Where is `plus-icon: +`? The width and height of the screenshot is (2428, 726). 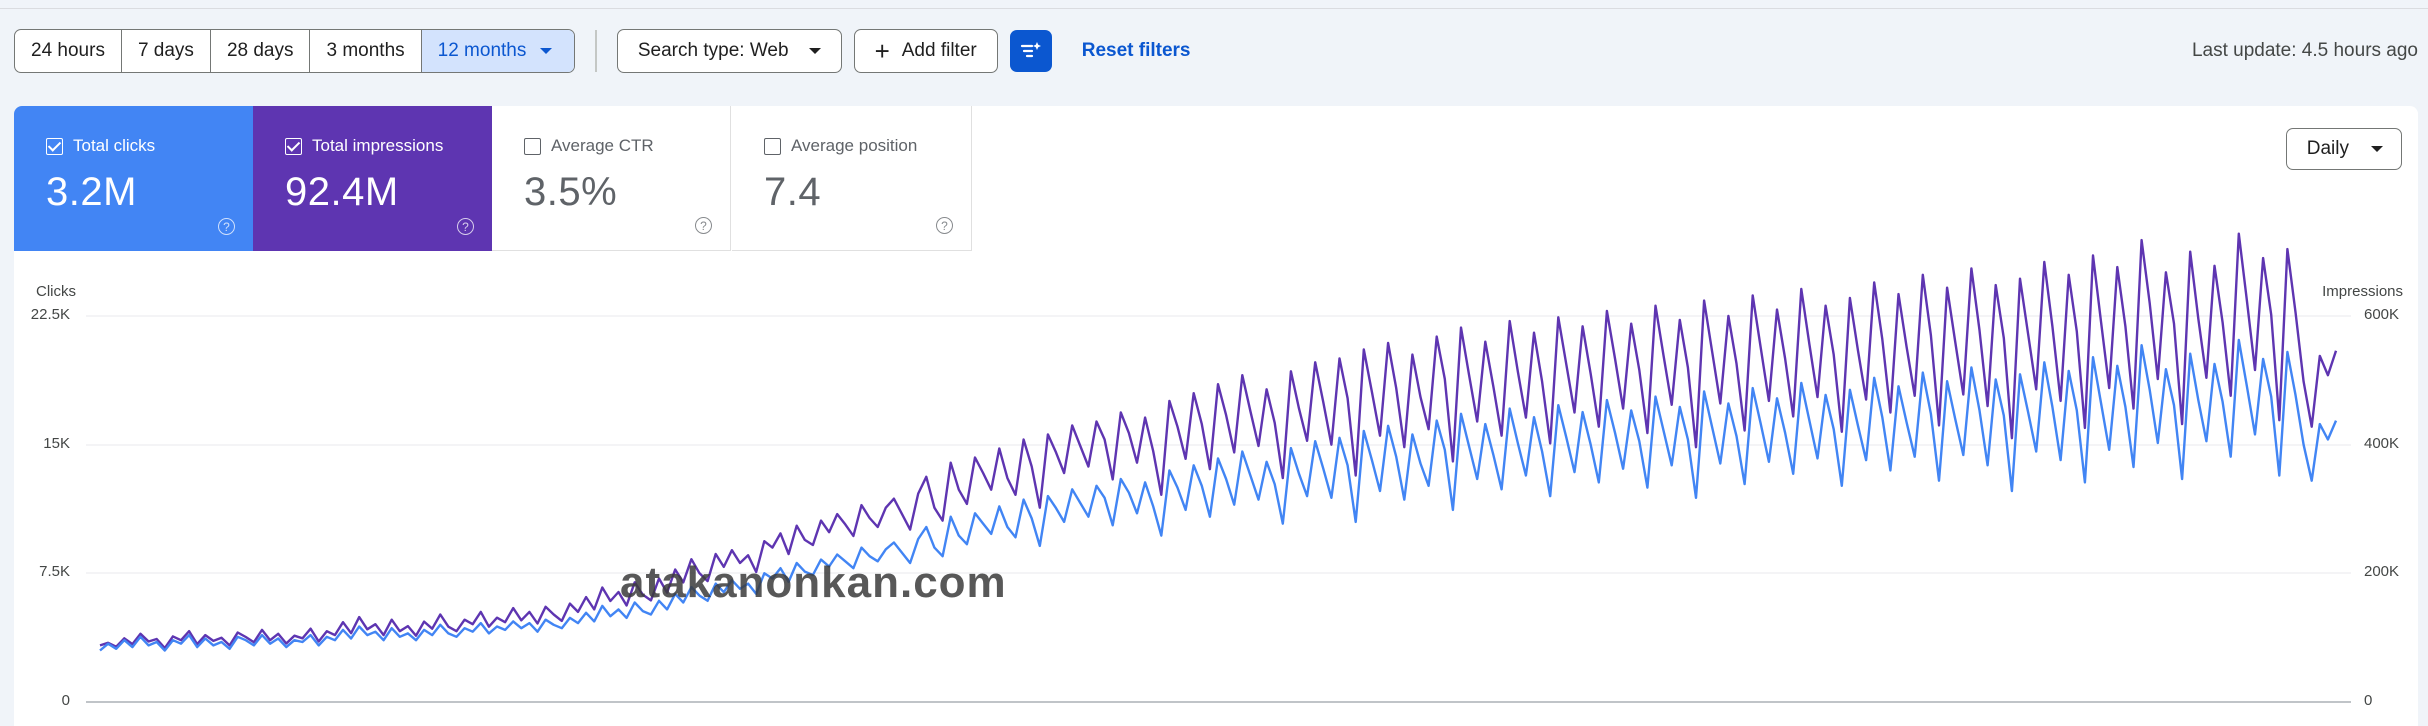
plus-icon: + is located at coordinates (882, 51).